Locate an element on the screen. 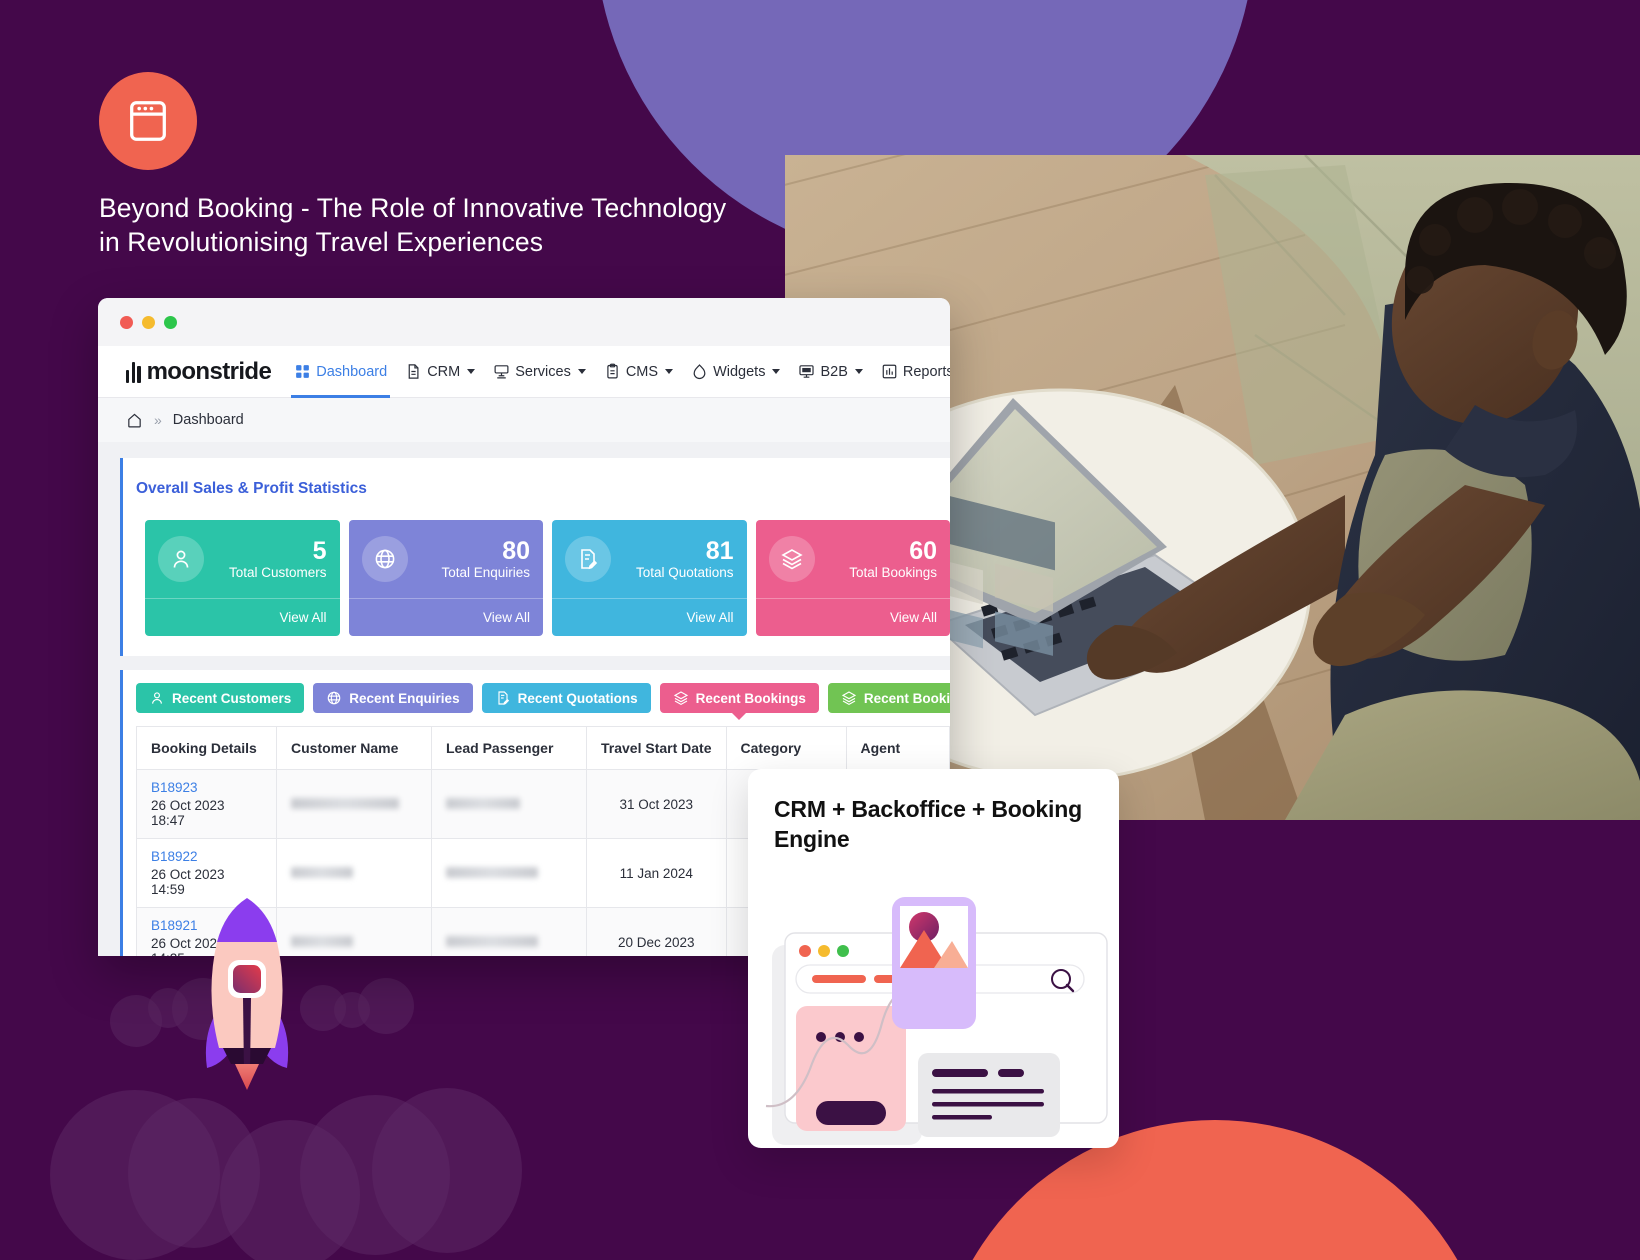 The height and width of the screenshot is (1260, 1640). nav-item-widgets: Widgets is located at coordinates (735, 372).